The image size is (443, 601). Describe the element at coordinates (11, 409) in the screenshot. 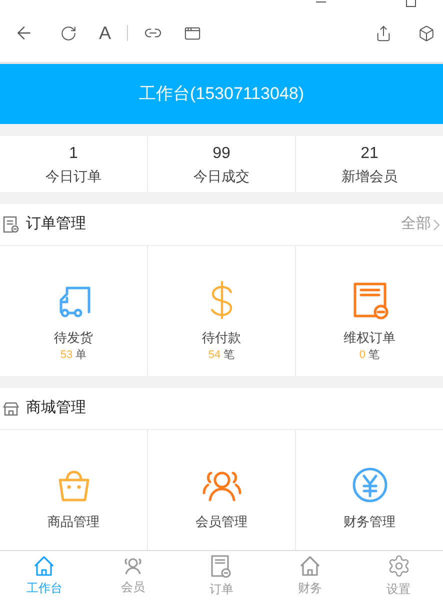

I see `store-icon` at that location.